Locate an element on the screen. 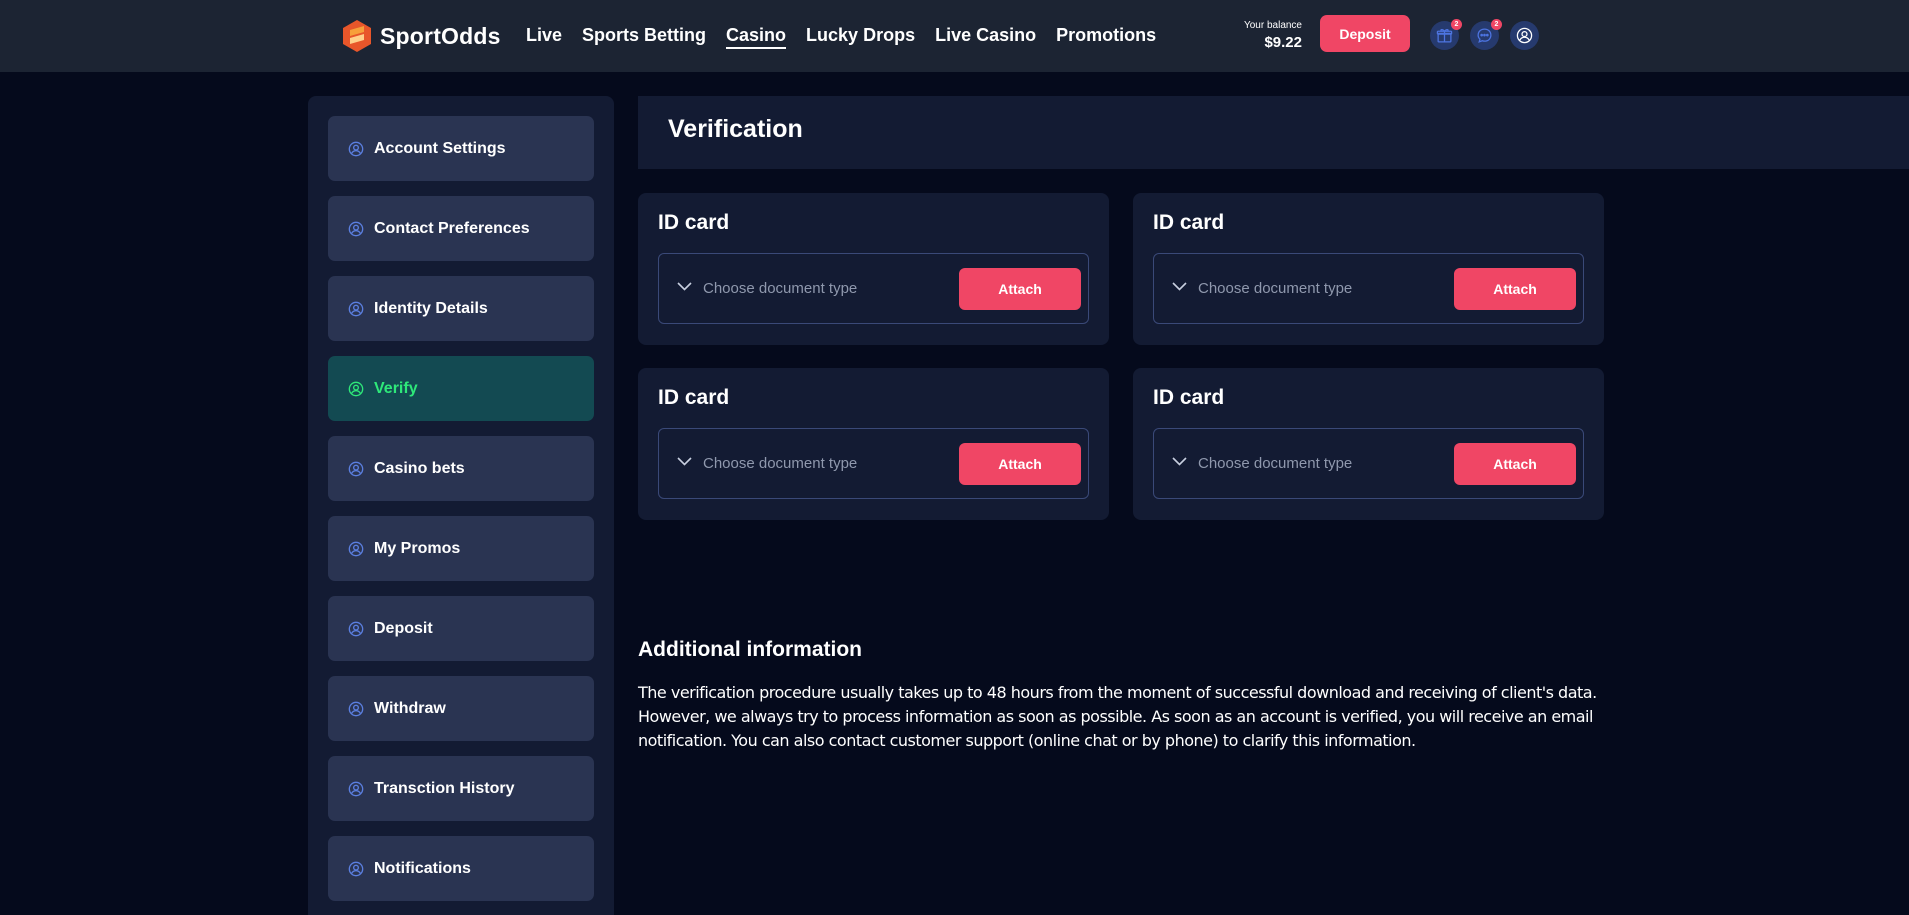 The height and width of the screenshot is (915, 1909). sidebar-item-notifications: Notifications is located at coordinates (461, 868).